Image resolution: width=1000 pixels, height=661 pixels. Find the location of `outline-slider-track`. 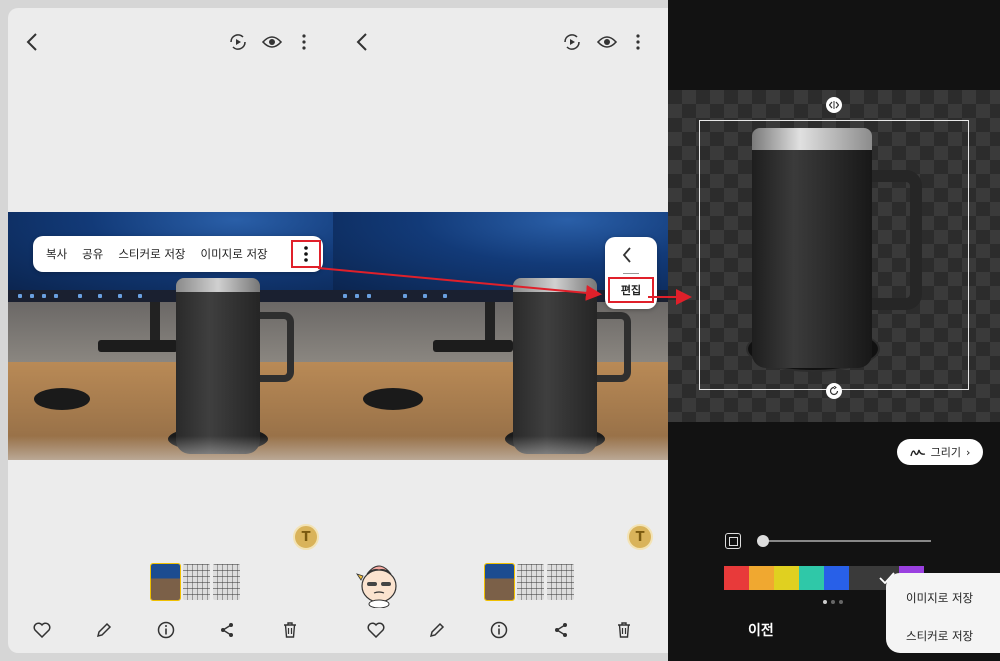

outline-slider-track is located at coordinates (847, 541).